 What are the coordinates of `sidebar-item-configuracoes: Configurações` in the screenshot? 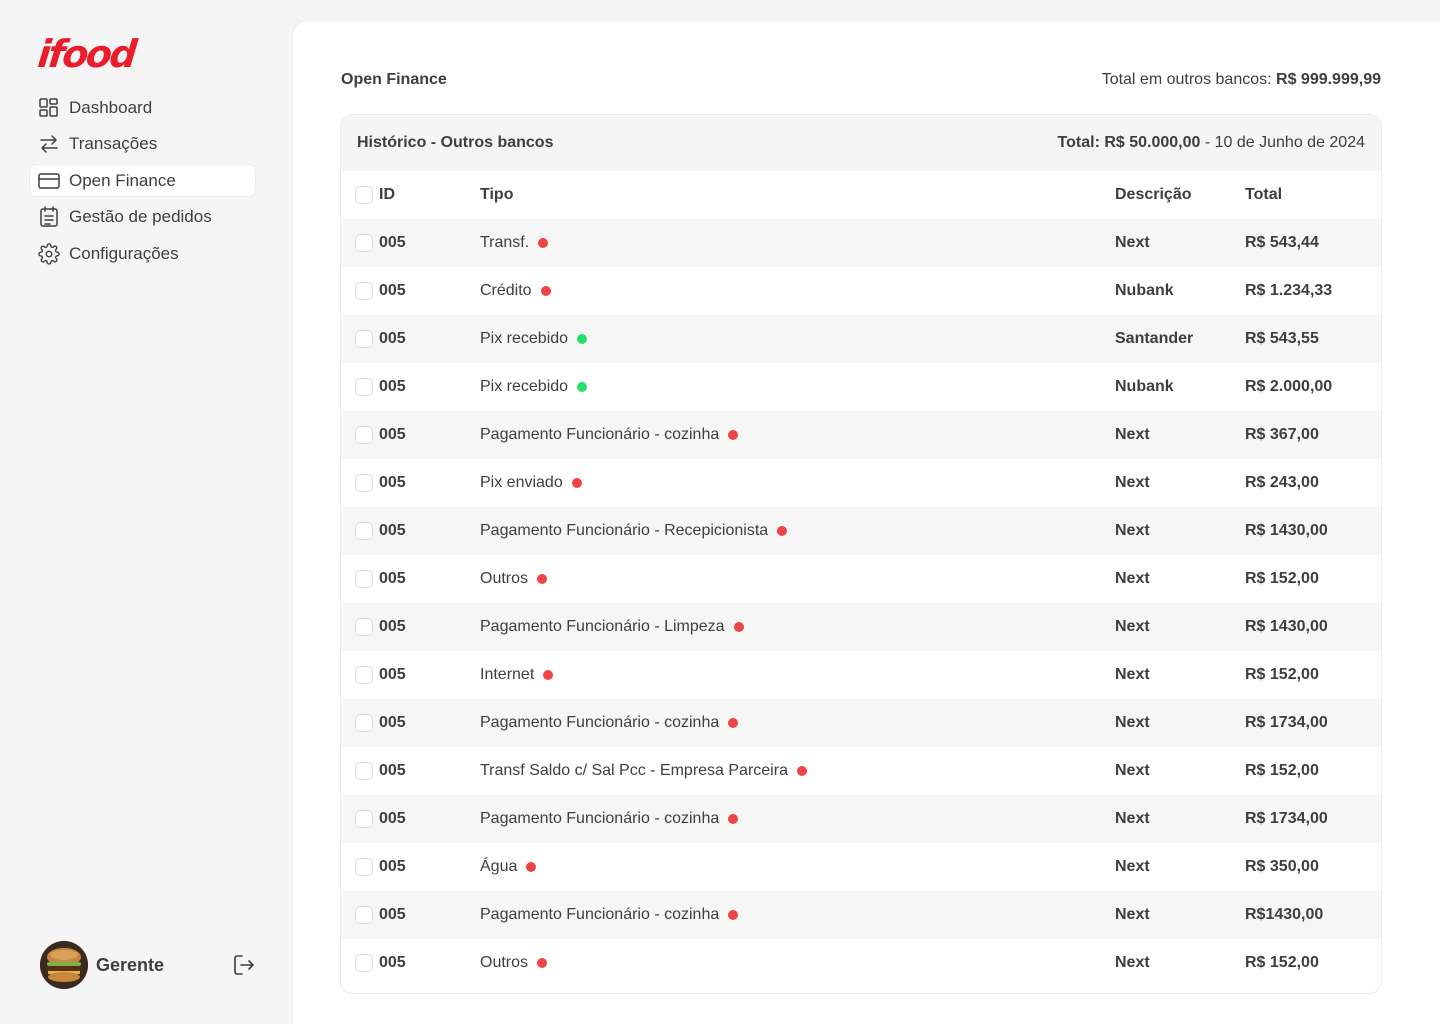 It's located at (142, 253).